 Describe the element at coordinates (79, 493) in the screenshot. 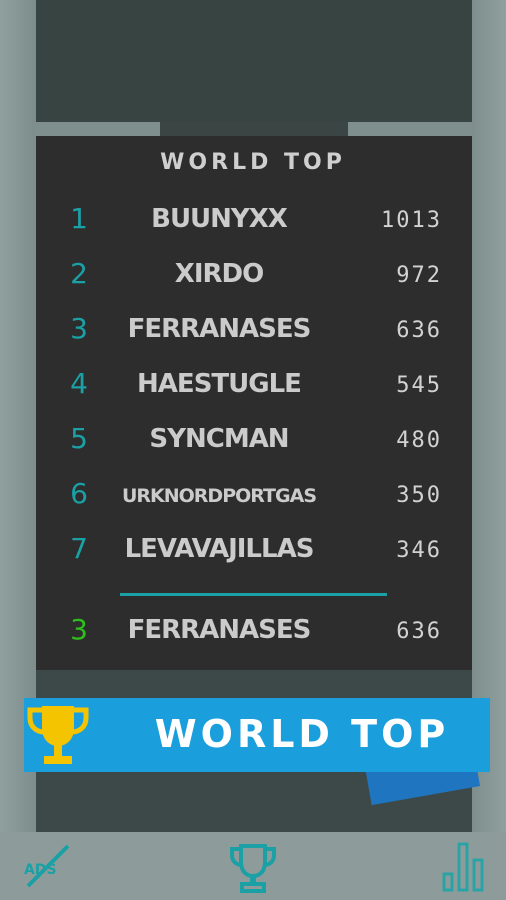

I see `row-rank: 6` at that location.